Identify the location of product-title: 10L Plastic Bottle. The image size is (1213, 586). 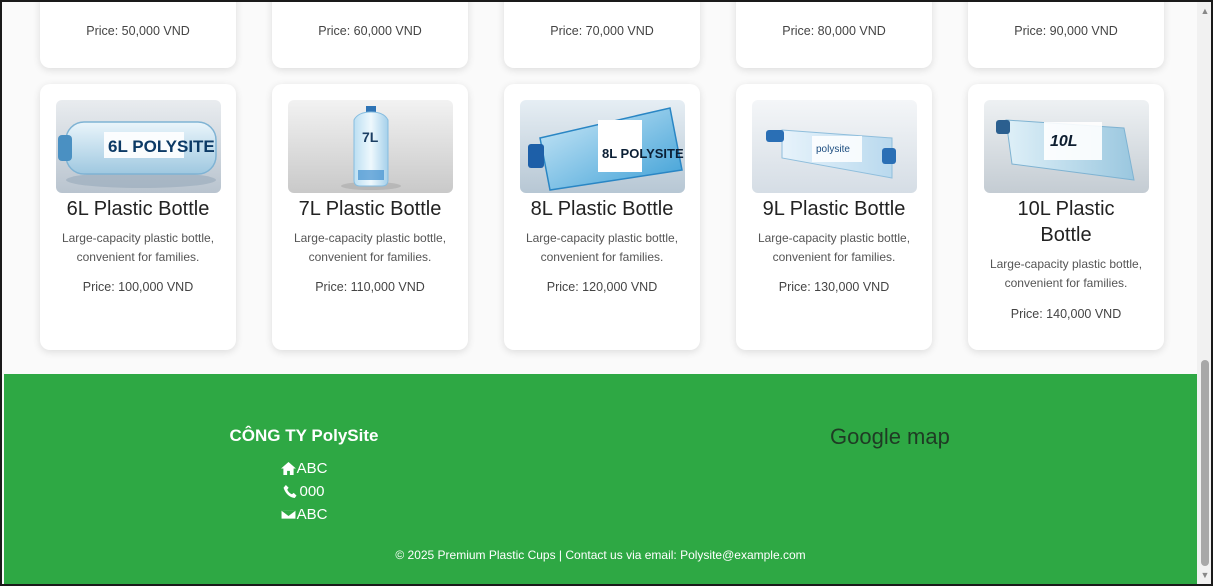
(1066, 222).